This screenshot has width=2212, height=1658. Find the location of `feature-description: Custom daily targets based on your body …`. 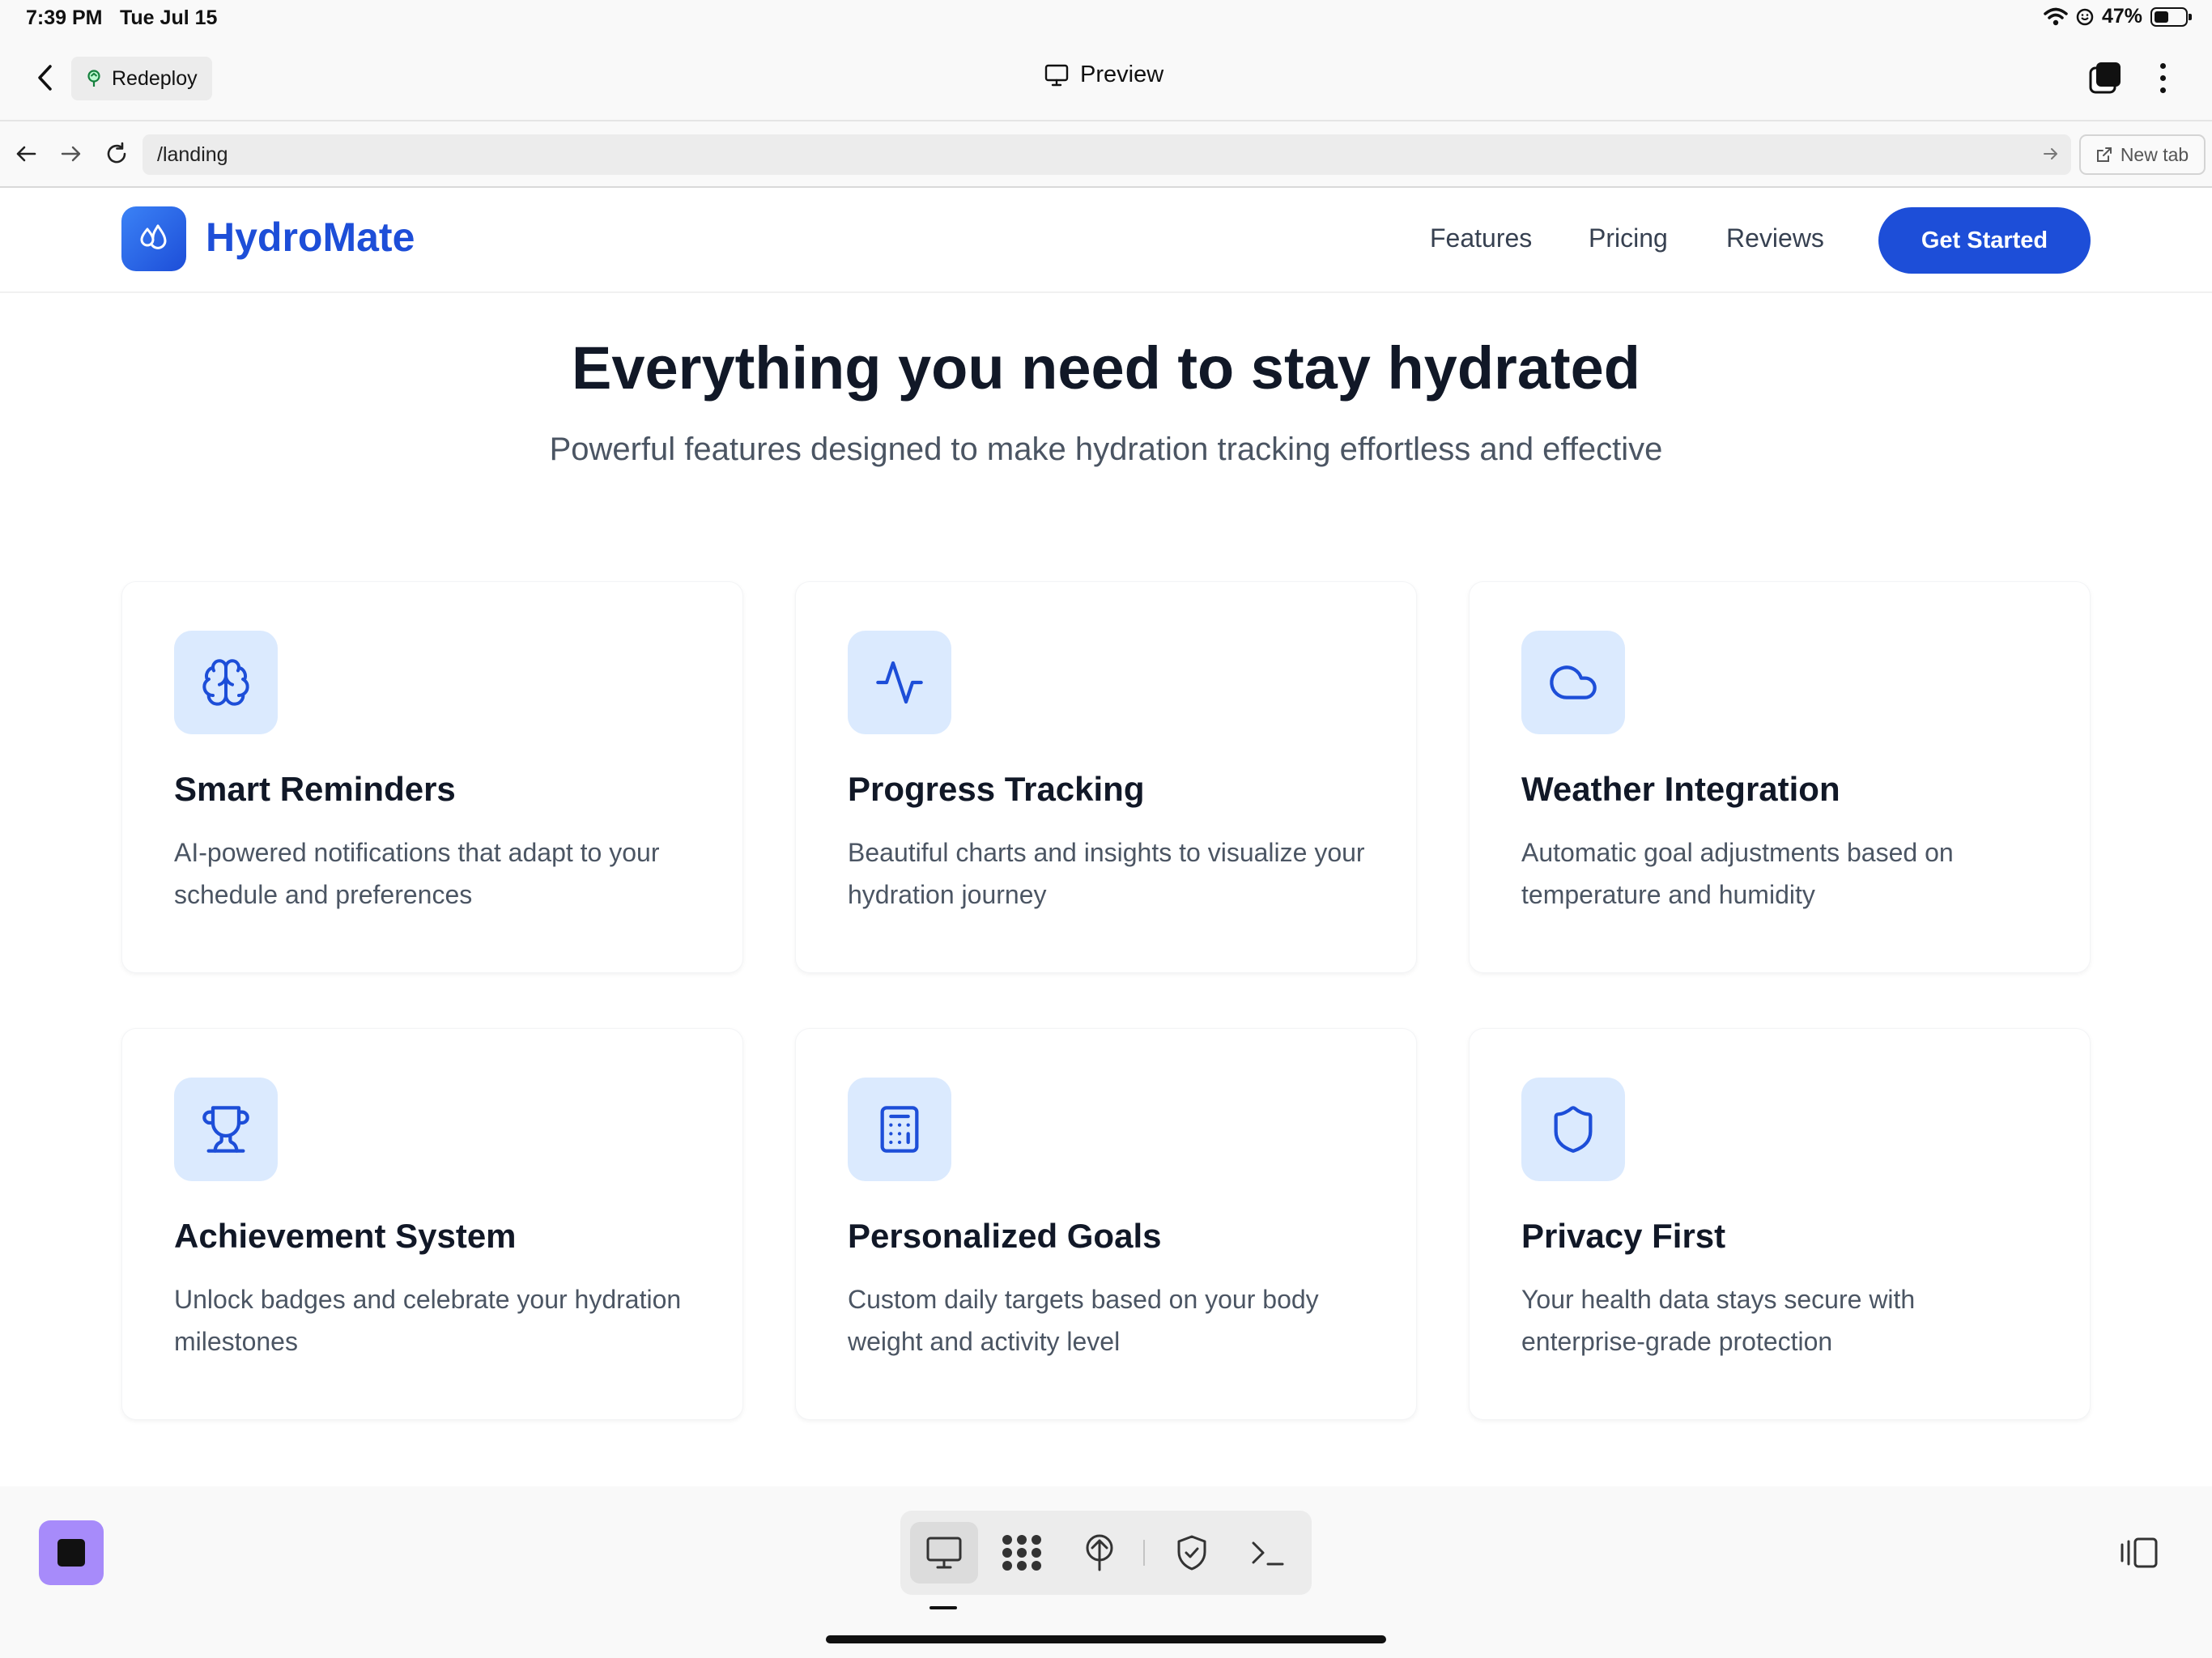

feature-description: Custom daily targets based on your body … is located at coordinates (1084, 1320).